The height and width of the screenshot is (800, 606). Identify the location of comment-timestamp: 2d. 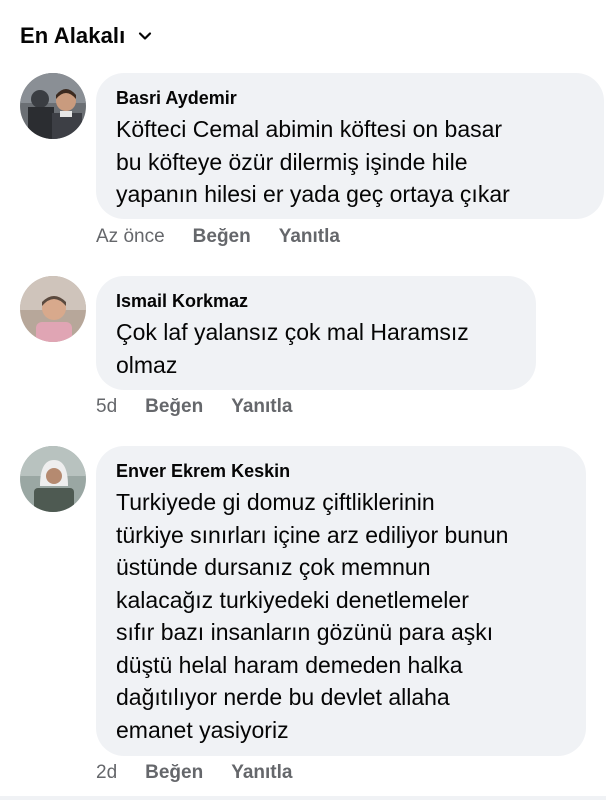
(106, 773).